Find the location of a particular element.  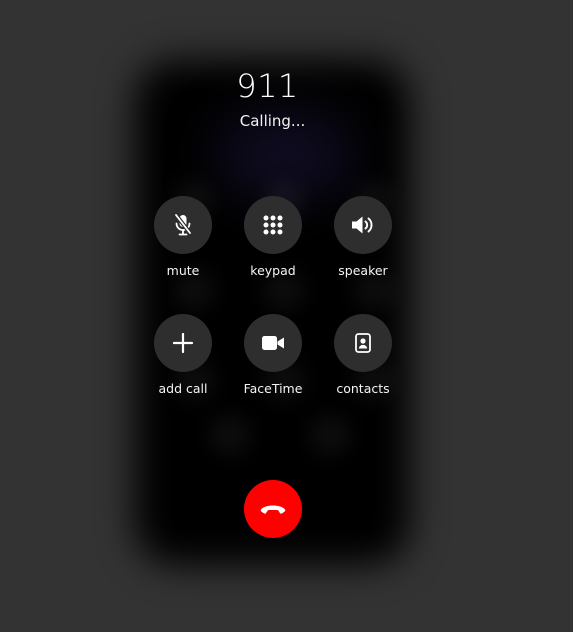

keypad-label: keypad is located at coordinates (273, 270).